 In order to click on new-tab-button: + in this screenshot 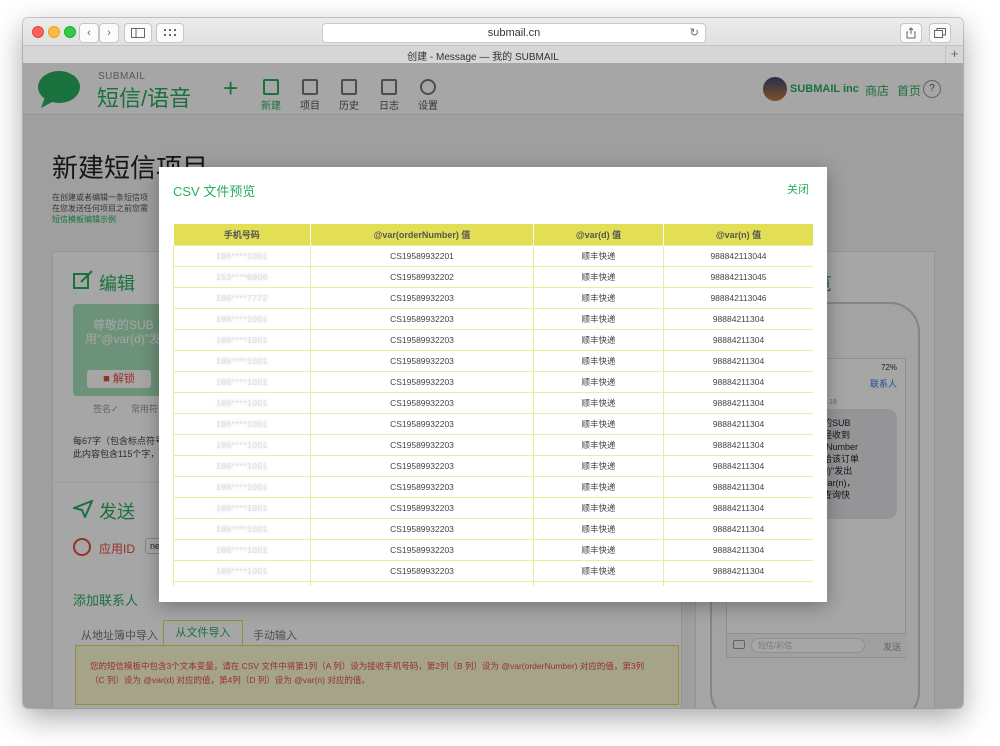, I will do `click(954, 54)`.